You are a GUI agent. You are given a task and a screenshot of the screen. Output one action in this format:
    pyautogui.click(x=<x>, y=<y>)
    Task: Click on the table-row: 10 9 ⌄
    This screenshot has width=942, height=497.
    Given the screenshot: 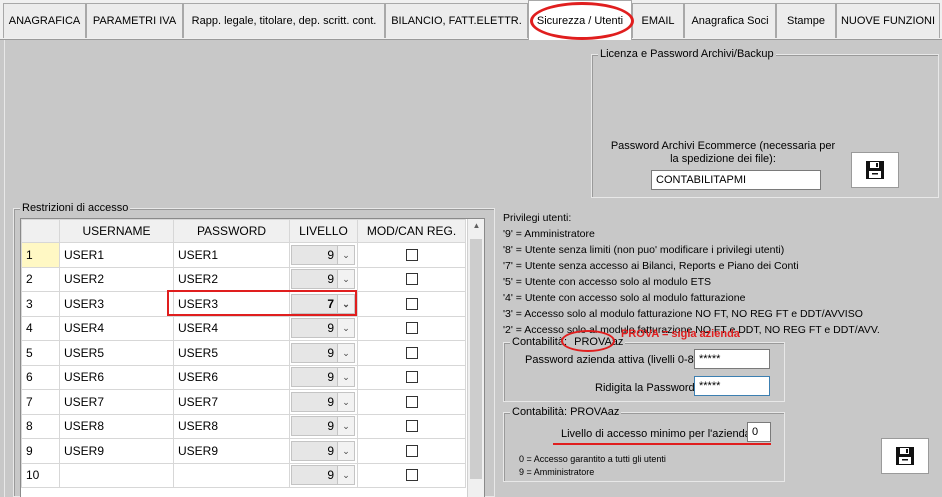 What is the action you would take?
    pyautogui.click(x=243, y=475)
    